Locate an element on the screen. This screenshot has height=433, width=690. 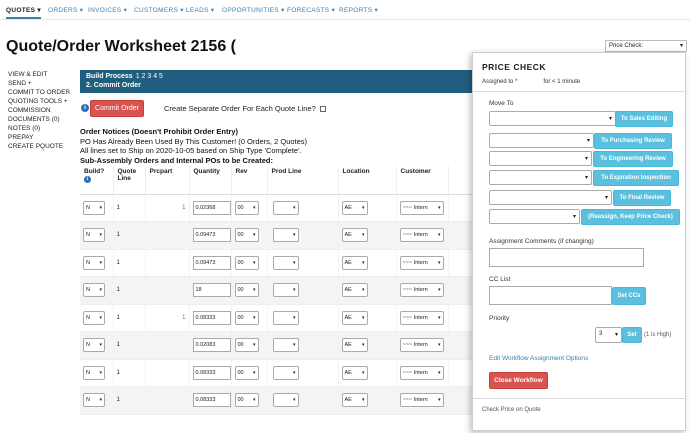
nav-forecasts: Forecasts ▾ is located at coordinates (311, 10).